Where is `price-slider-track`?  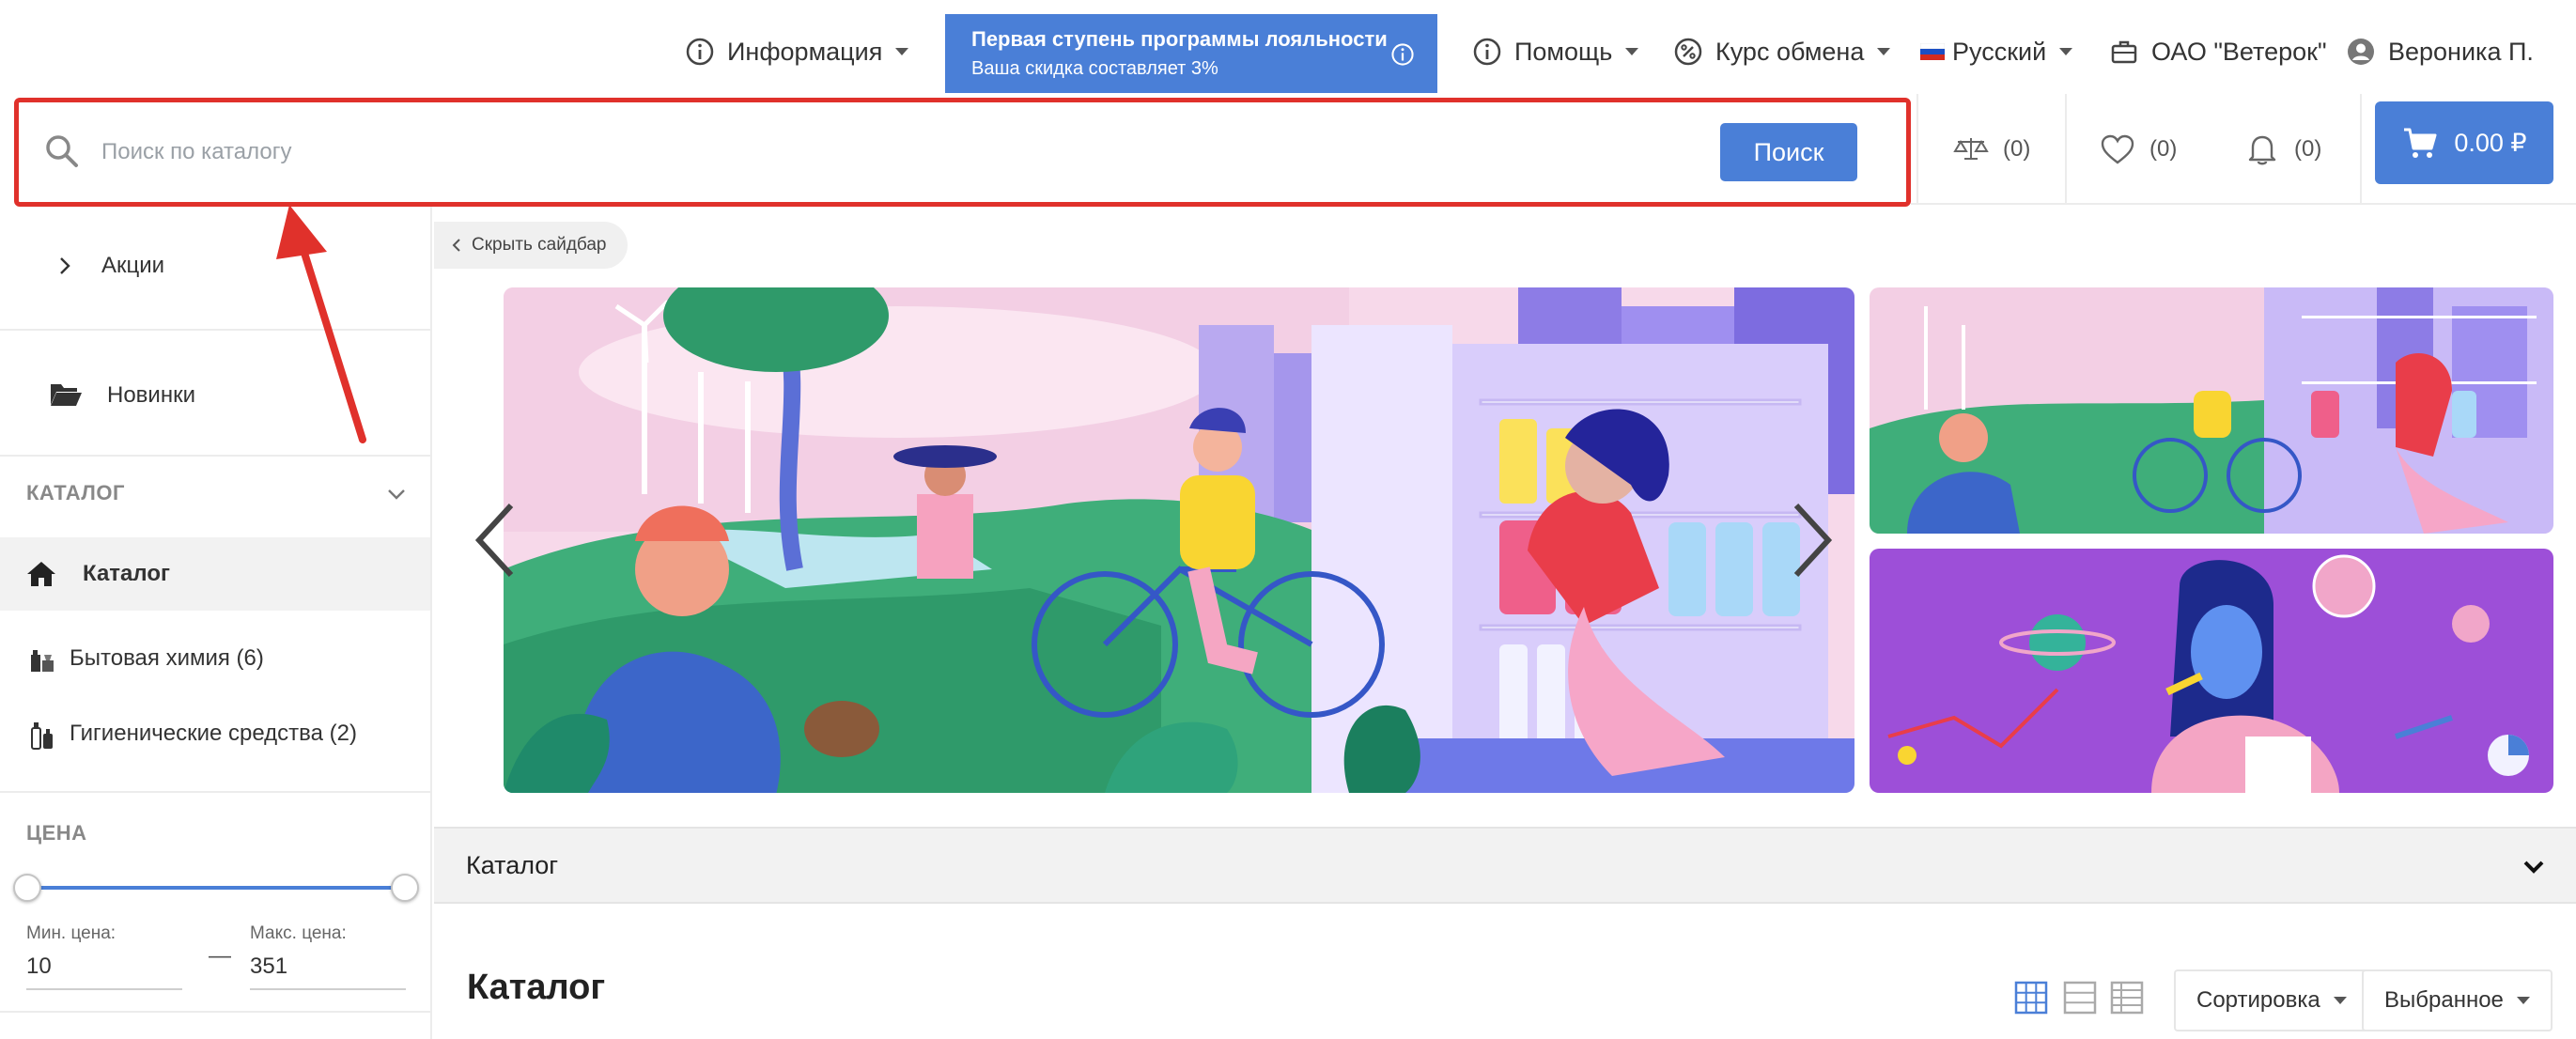
price-slider-track is located at coordinates (216, 888).